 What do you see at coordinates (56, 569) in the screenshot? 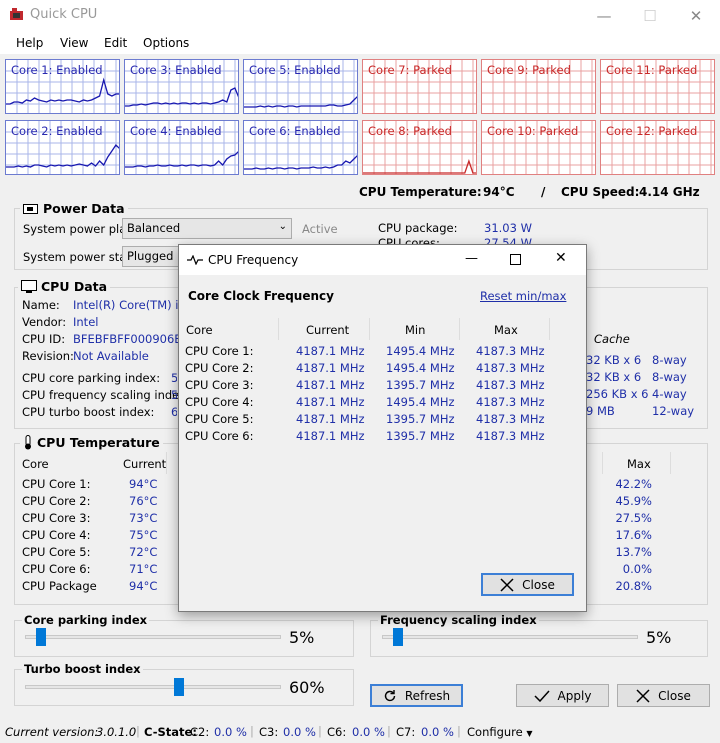
I see `temp-core-label: CPU Core 6:` at bounding box center [56, 569].